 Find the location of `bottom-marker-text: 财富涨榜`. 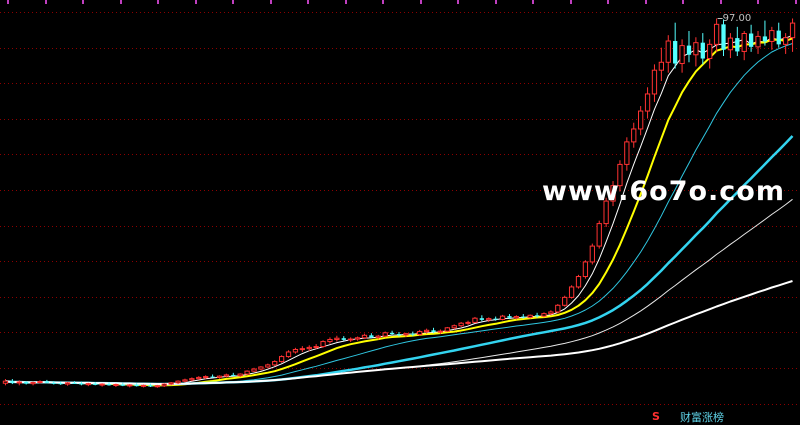

bottom-marker-text: 财富涨榜 is located at coordinates (702, 417).